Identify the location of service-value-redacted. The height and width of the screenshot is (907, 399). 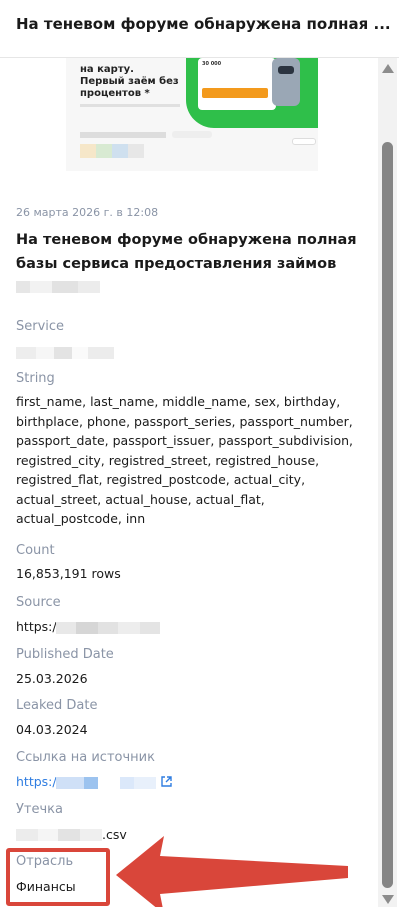
(65, 353).